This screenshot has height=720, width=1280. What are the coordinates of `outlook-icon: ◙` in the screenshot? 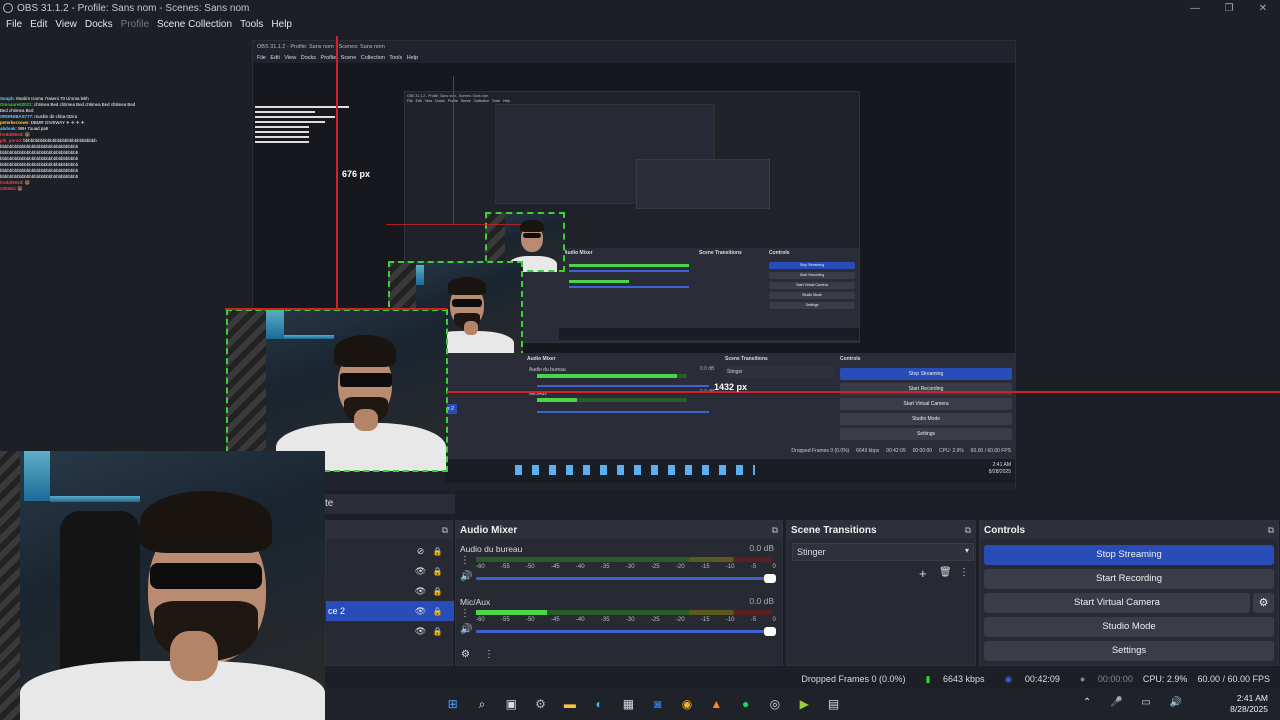 It's located at (657, 704).